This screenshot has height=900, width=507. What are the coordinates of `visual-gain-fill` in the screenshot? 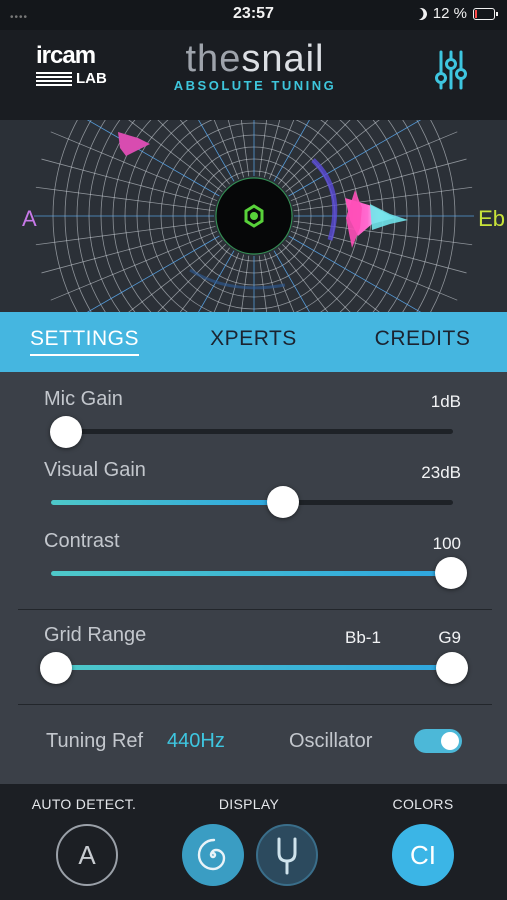 It's located at (167, 502).